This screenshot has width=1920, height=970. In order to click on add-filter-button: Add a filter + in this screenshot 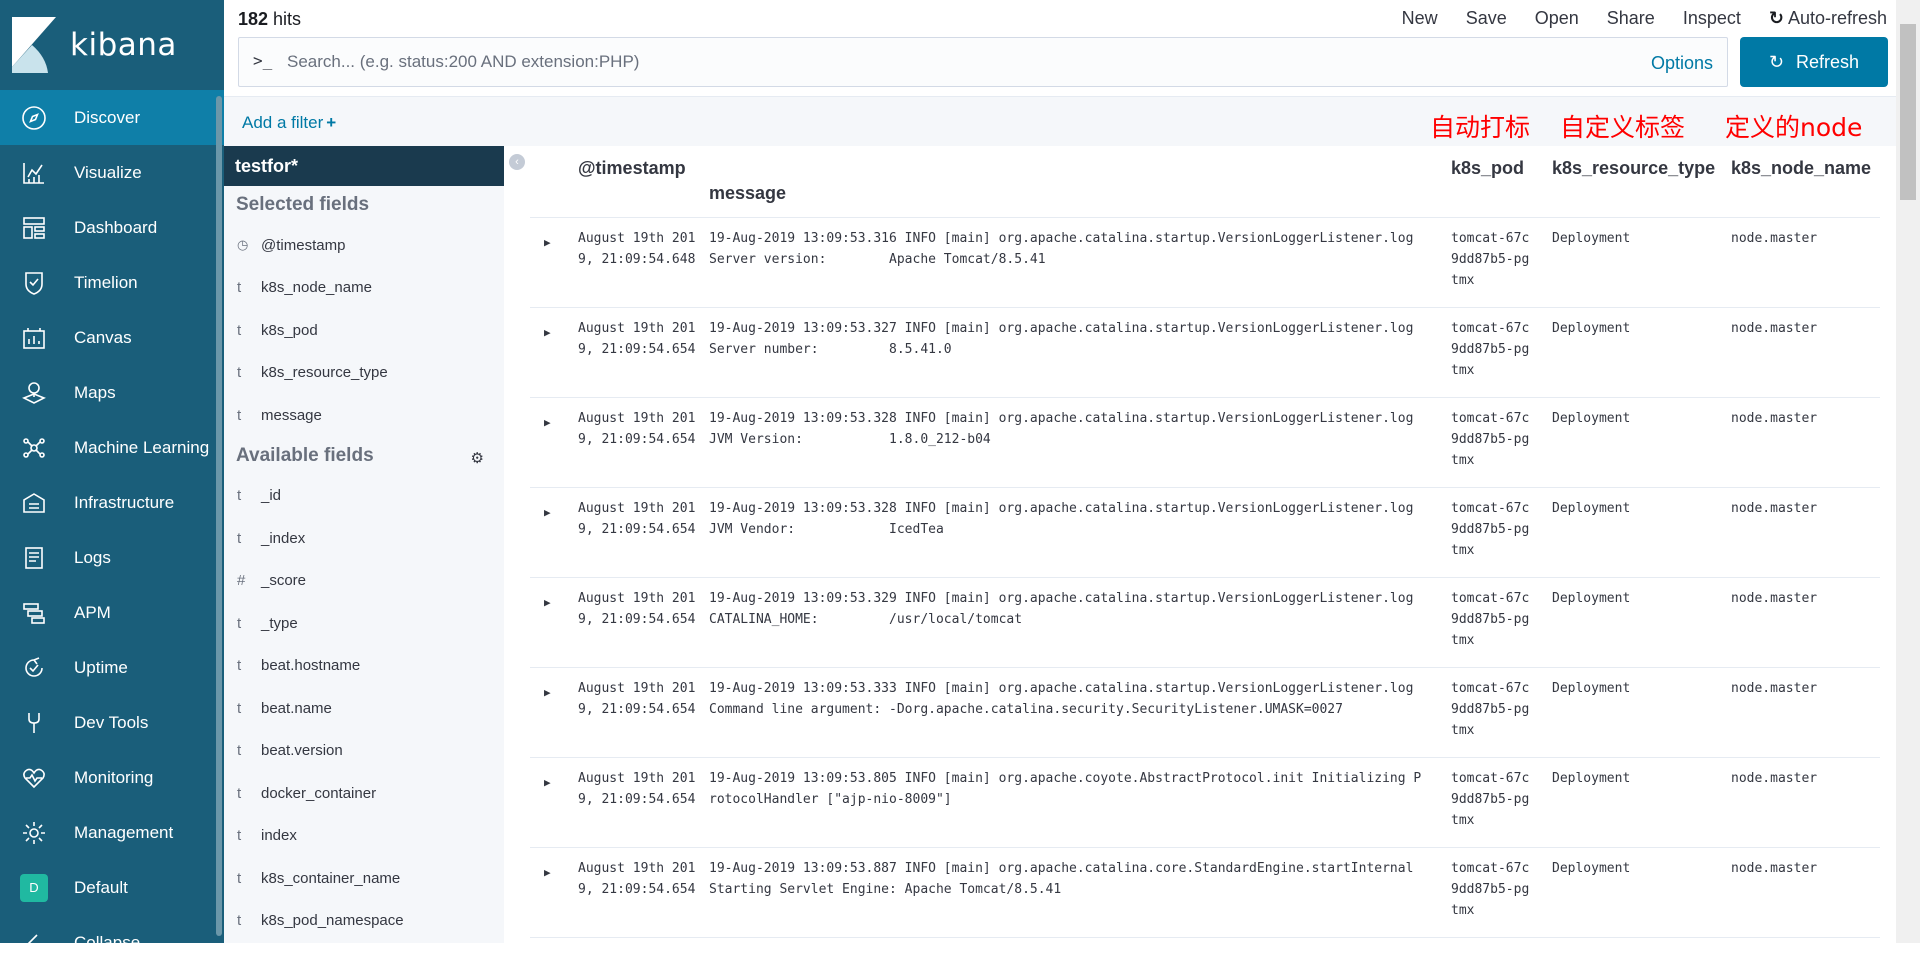, I will do `click(289, 123)`.